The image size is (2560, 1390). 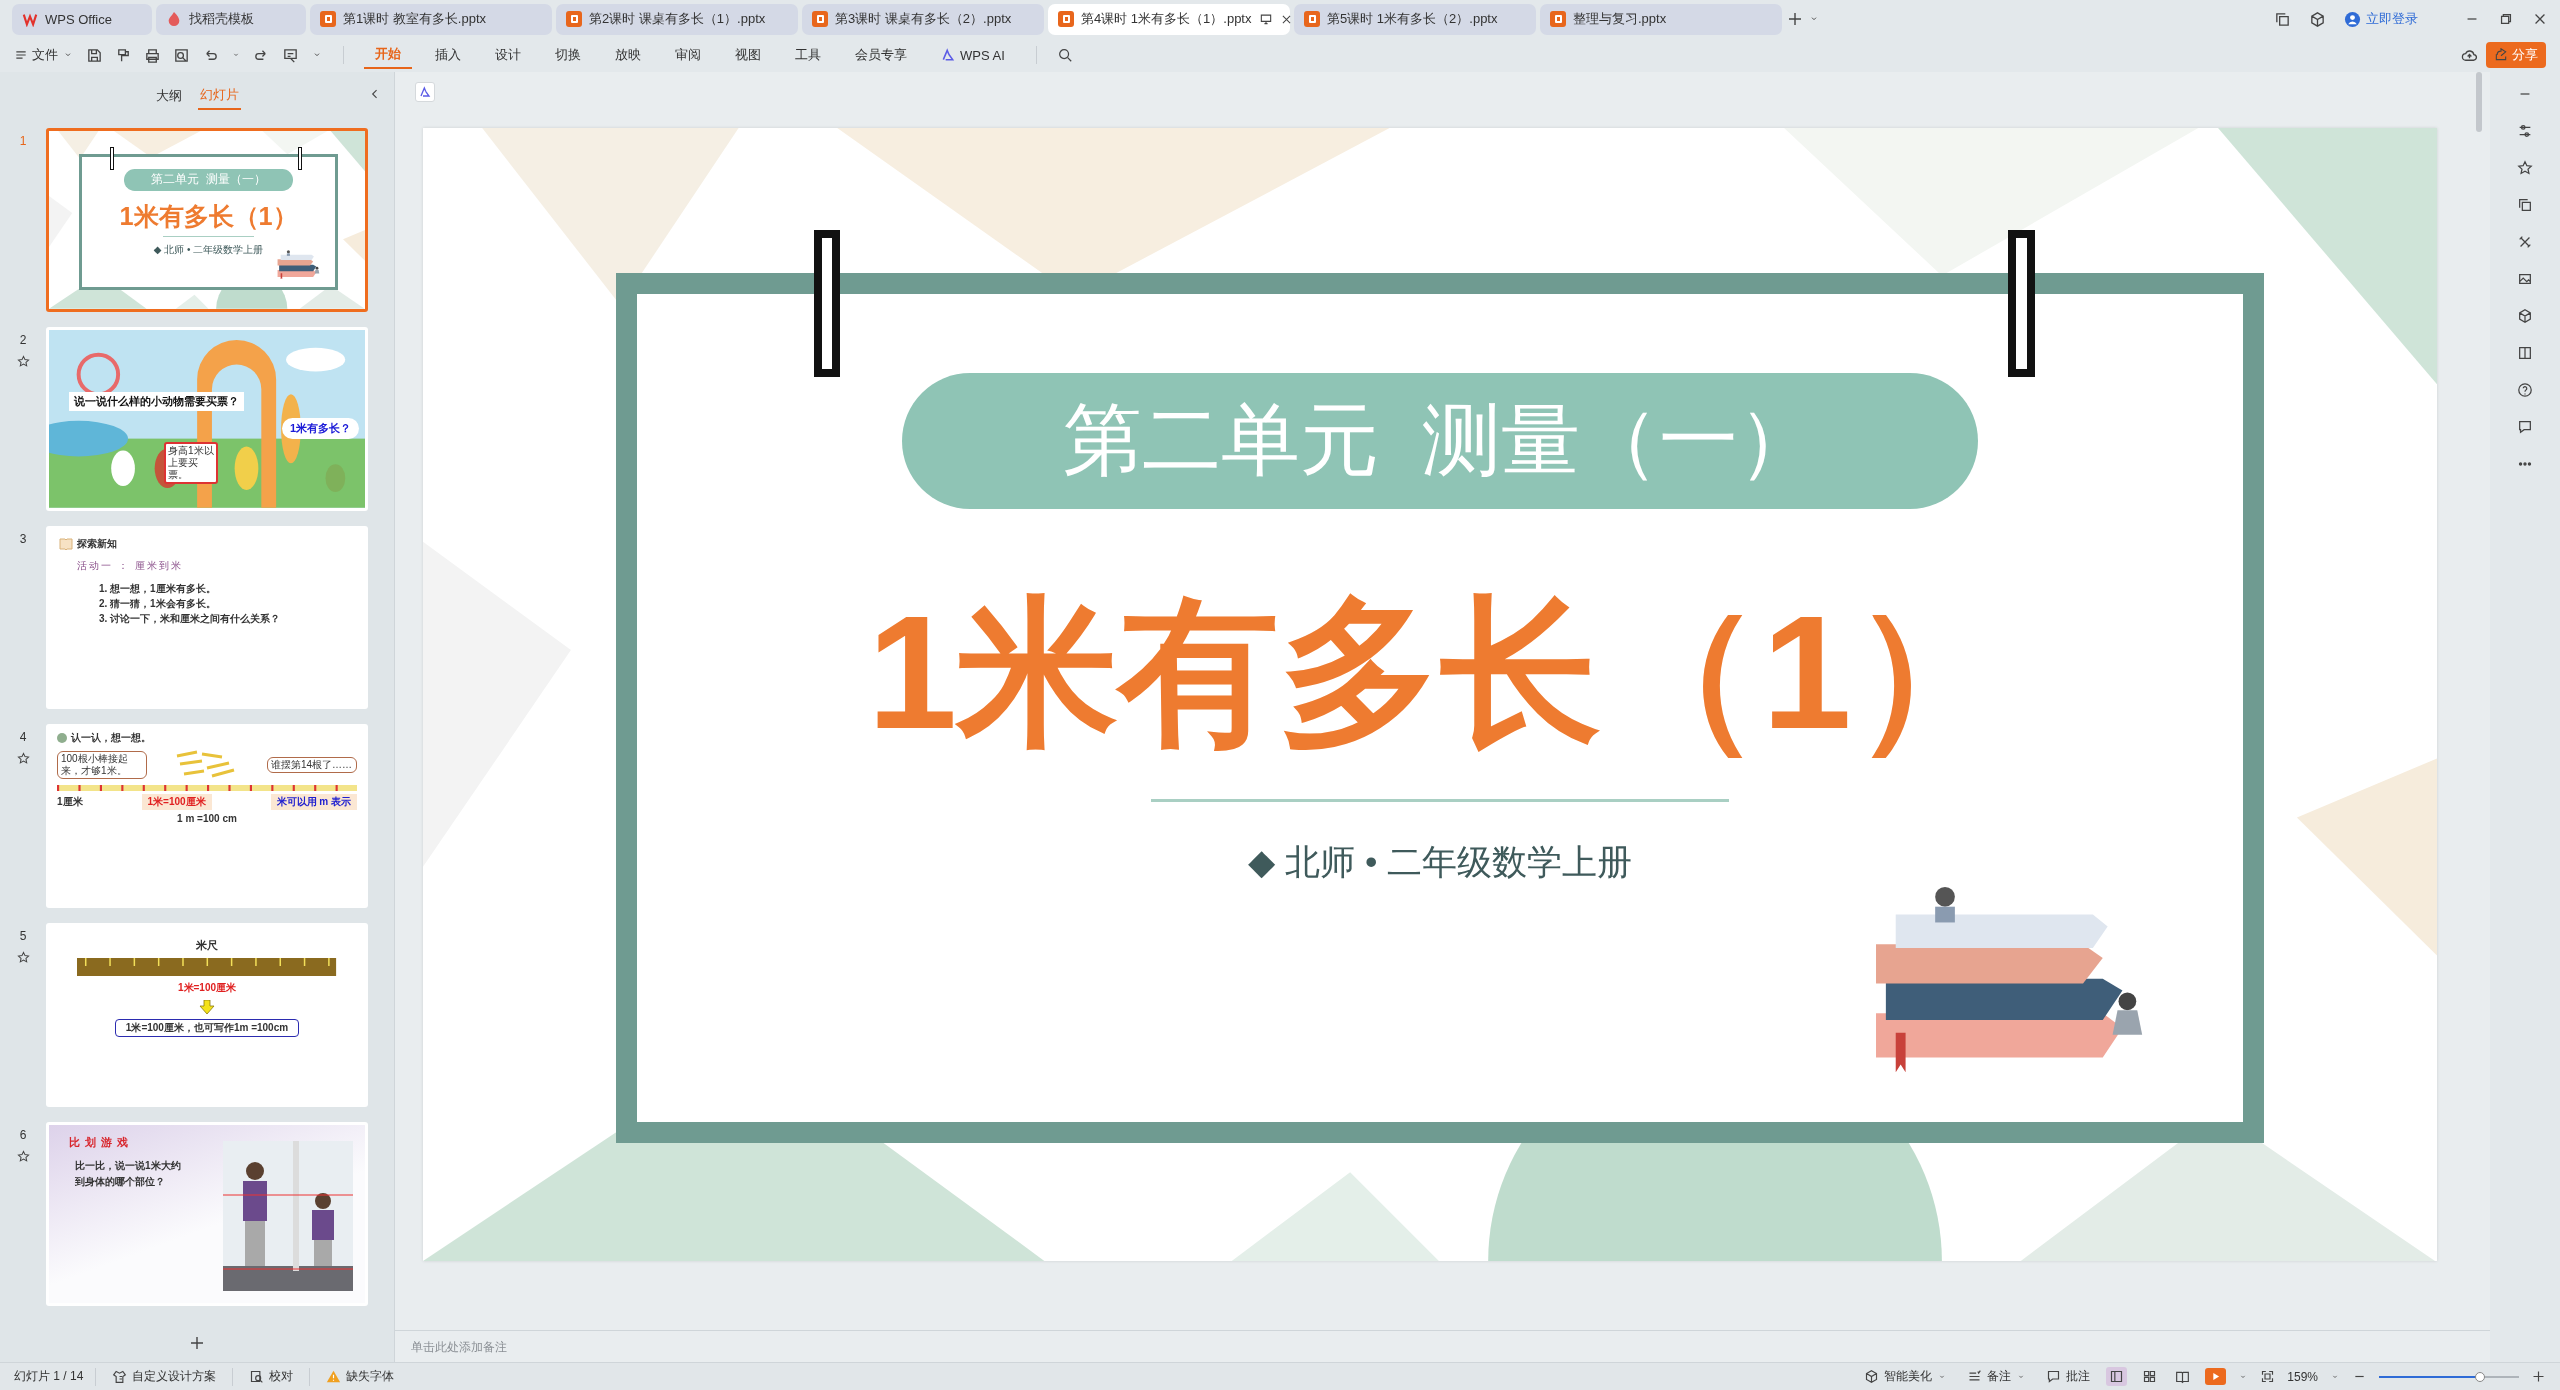 What do you see at coordinates (2268, 1376) in the screenshot?
I see `fit-icon` at bounding box center [2268, 1376].